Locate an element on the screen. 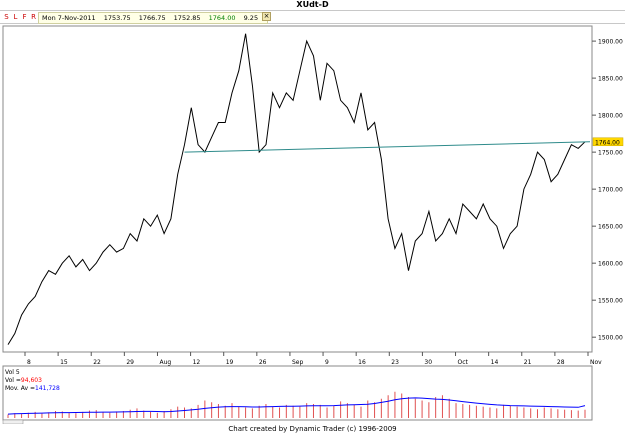  x-tick-label: Aug is located at coordinates (165, 362).